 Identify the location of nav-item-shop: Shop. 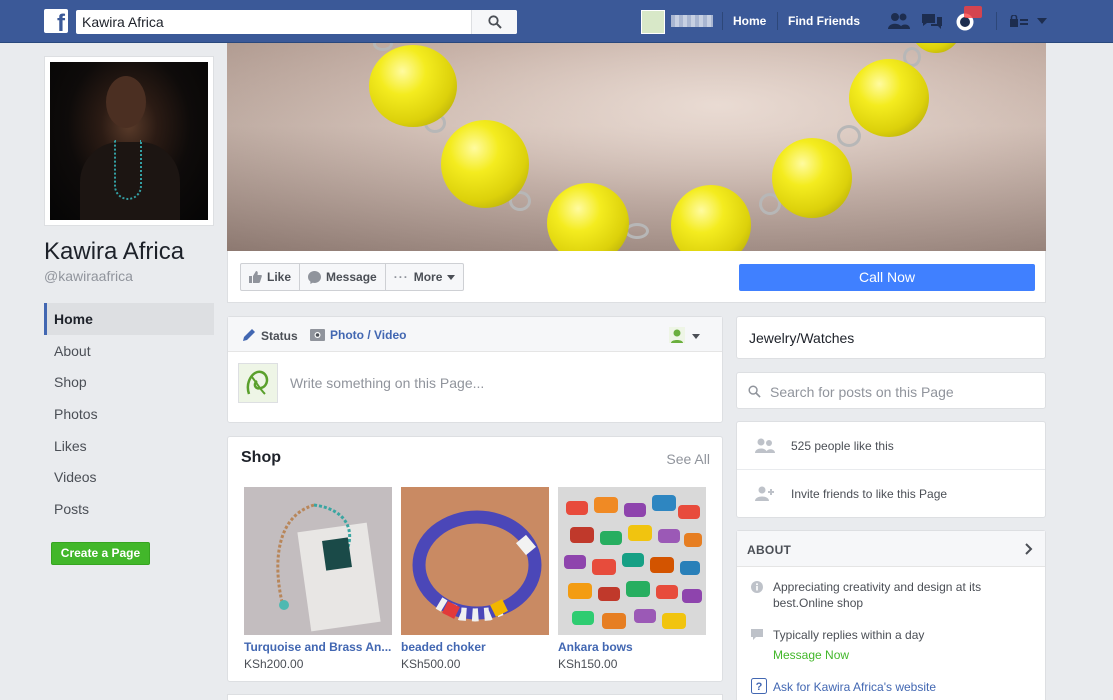
(129, 382).